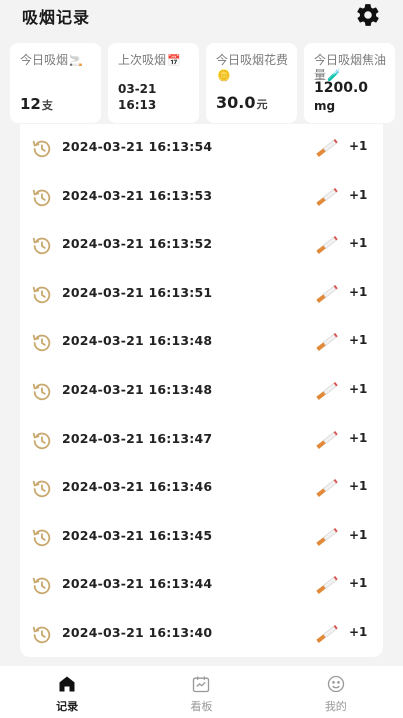 The image size is (403, 718). I want to click on smiley-icon, so click(335, 684).